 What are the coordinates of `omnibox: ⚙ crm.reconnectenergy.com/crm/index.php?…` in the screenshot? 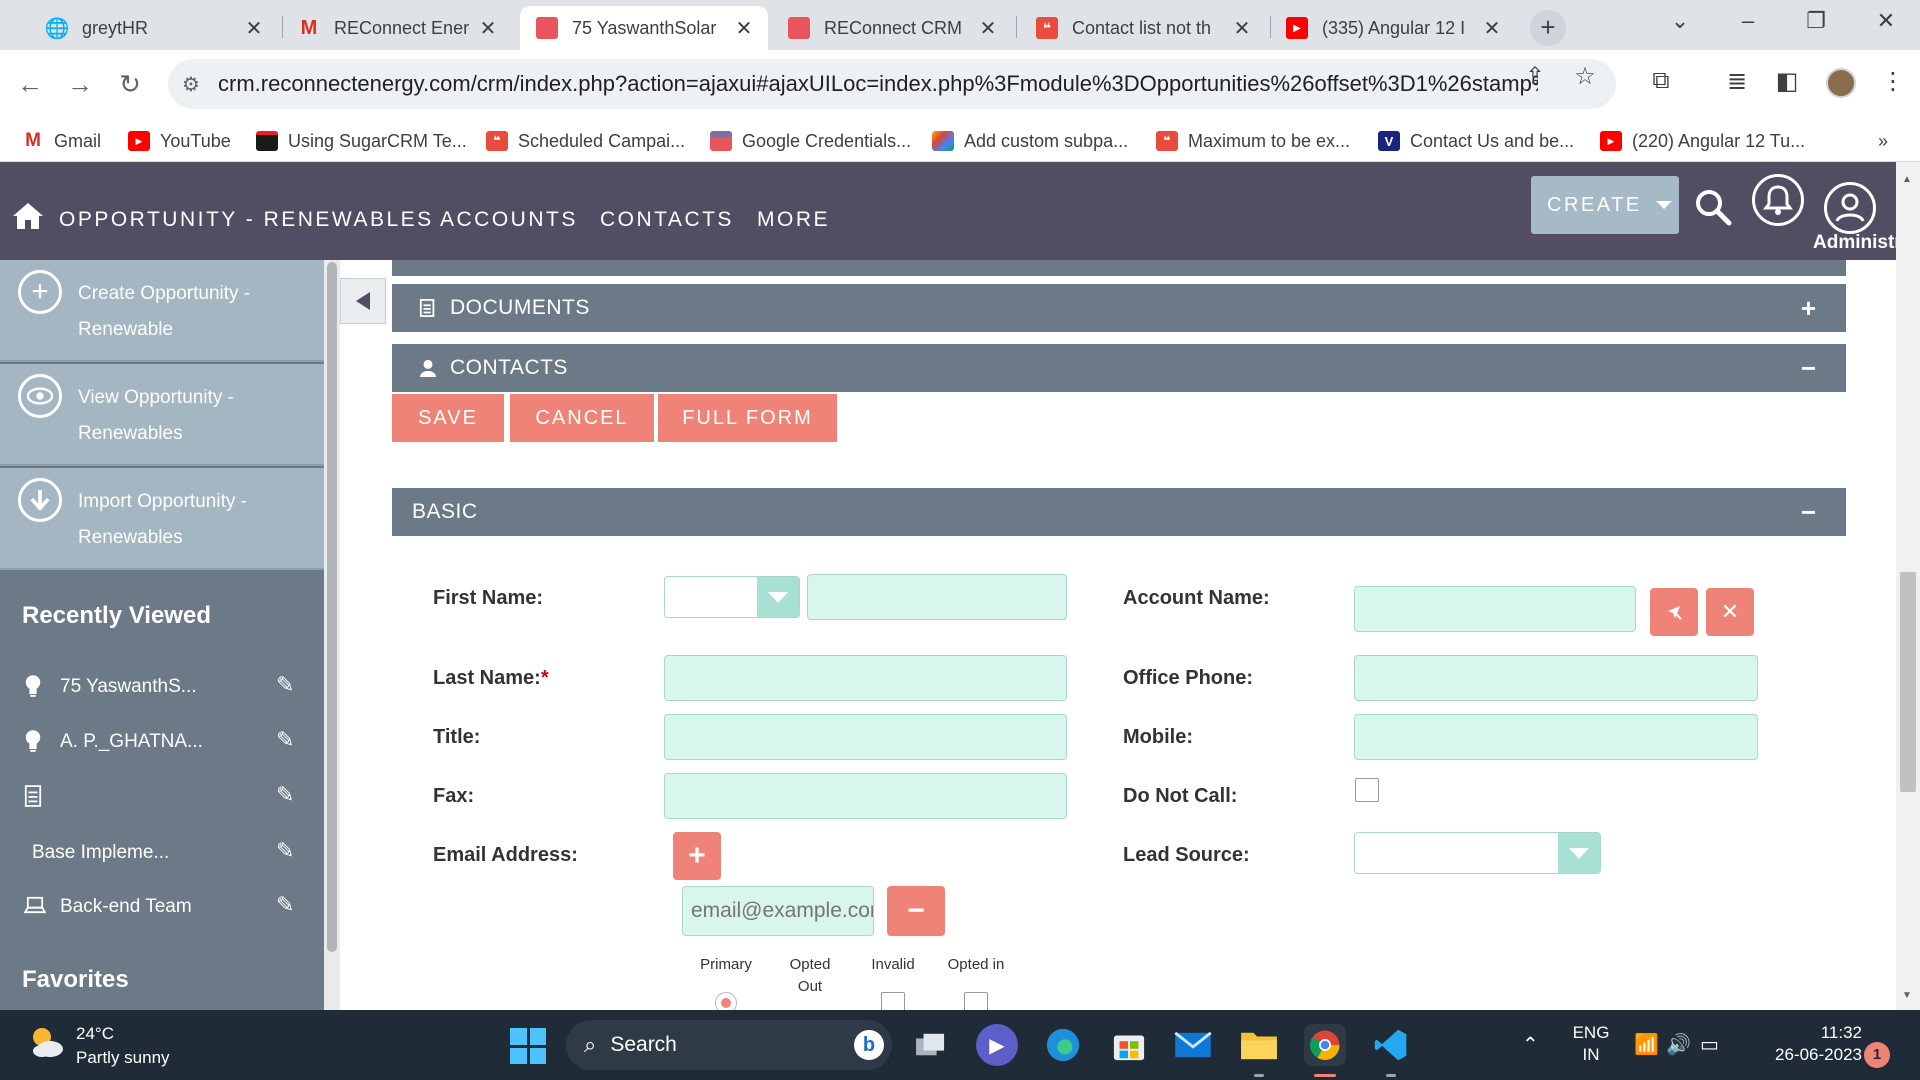 It's located at (892, 84).